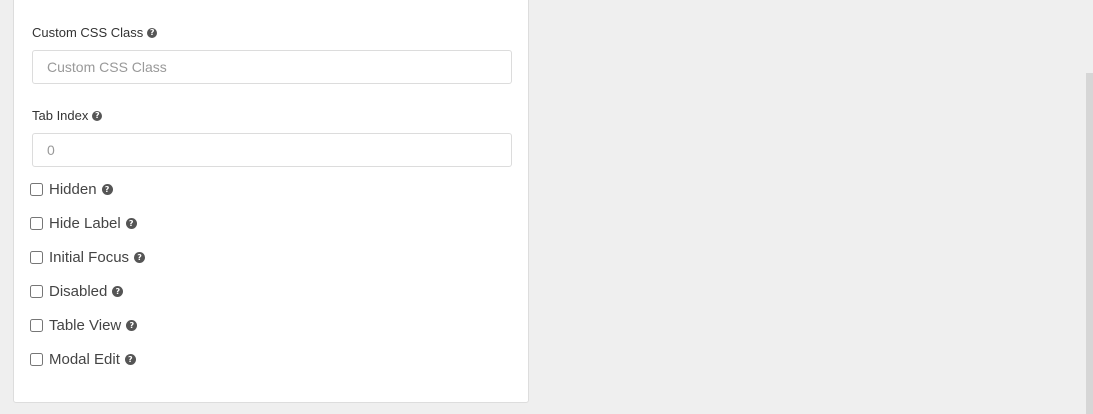 Image resolution: width=1093 pixels, height=414 pixels. What do you see at coordinates (272, 67) in the screenshot?
I see `css-class-input` at bounding box center [272, 67].